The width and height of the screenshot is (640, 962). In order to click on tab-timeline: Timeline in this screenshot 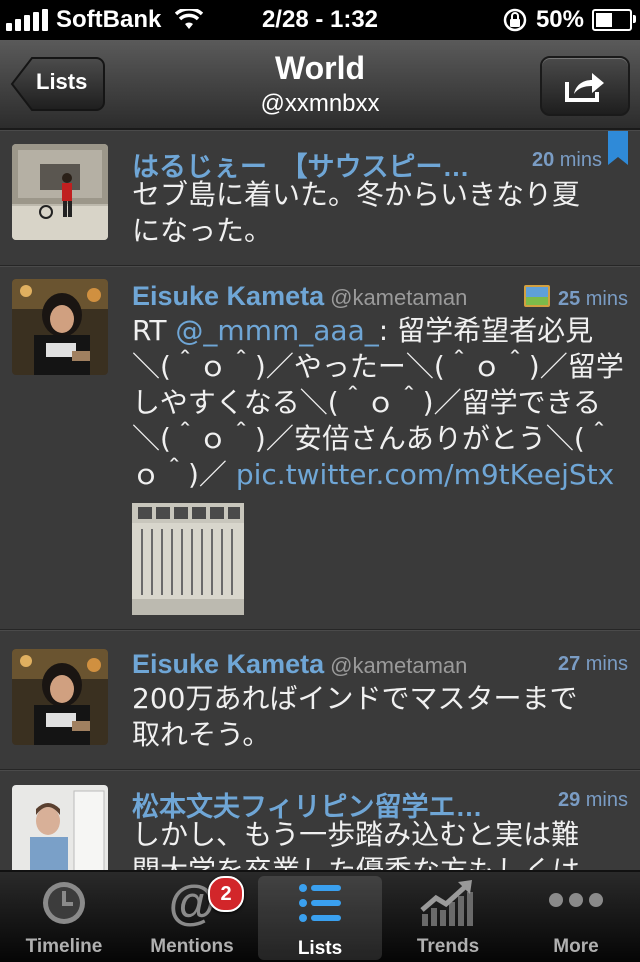, I will do `click(64, 917)`.